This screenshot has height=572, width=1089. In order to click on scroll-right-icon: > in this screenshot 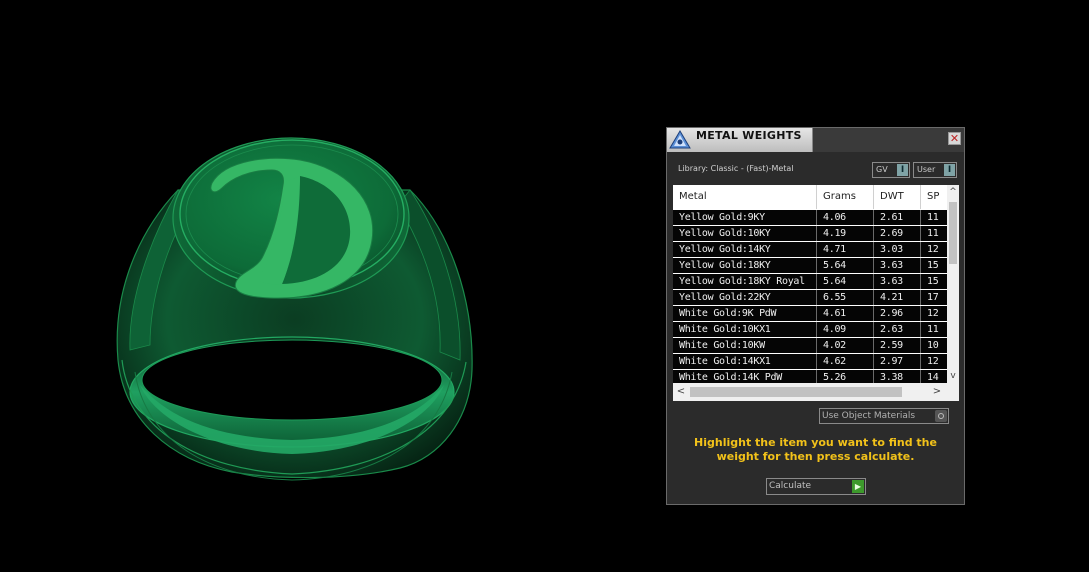, I will do `click(937, 392)`.